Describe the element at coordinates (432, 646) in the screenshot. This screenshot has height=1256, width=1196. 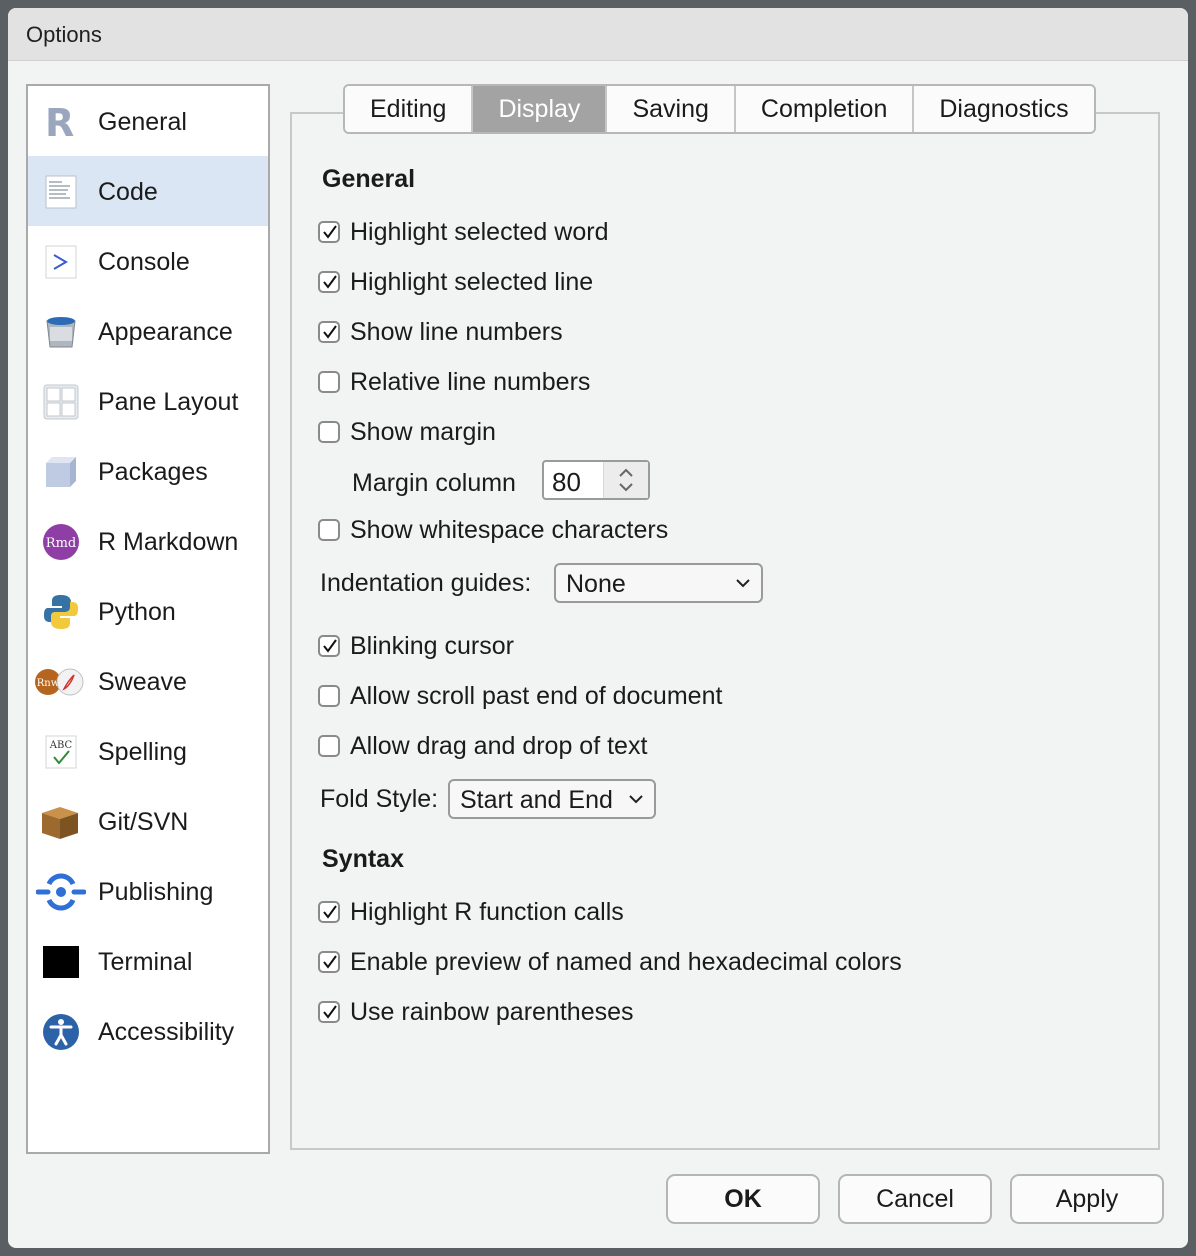
I see `checkbox-label: Blinking cursor` at that location.